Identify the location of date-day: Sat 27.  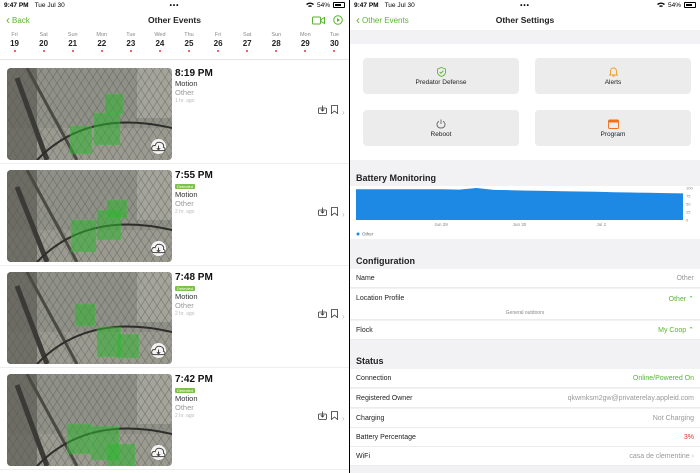
(247, 44).